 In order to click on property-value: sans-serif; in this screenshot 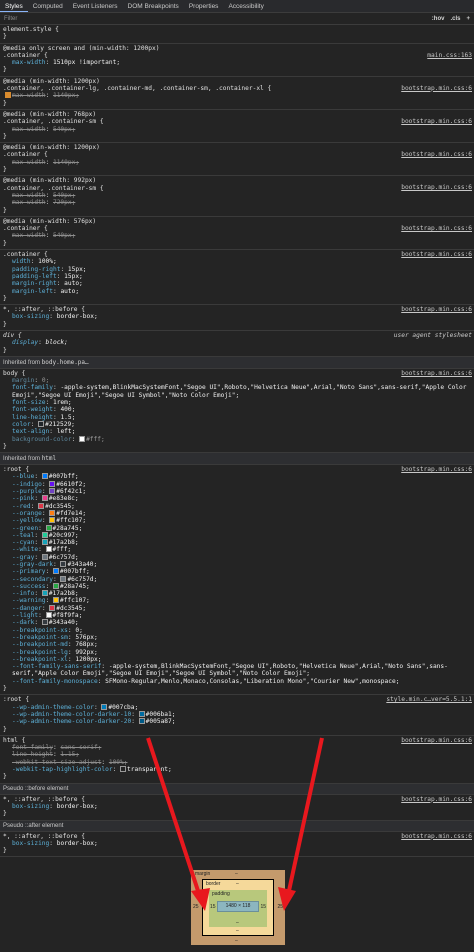, I will do `click(80, 747)`.